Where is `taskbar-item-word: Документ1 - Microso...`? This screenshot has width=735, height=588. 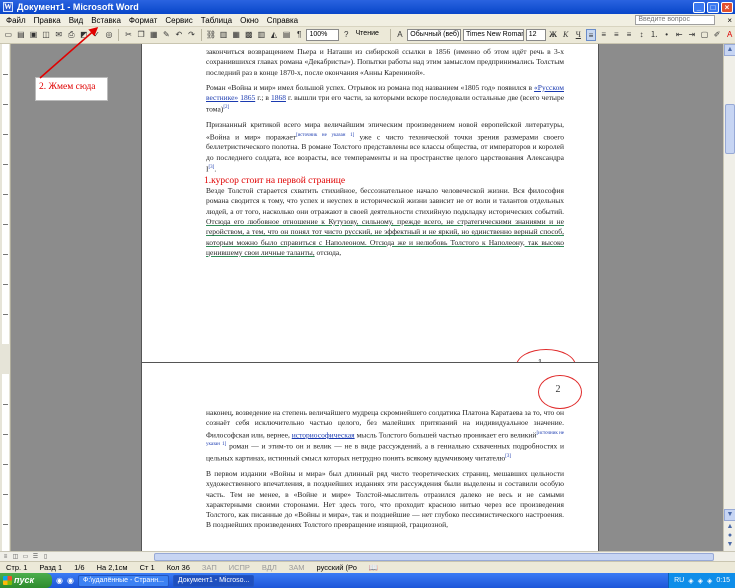
taskbar-item-word: Документ1 - Microso... is located at coordinates (213, 580).